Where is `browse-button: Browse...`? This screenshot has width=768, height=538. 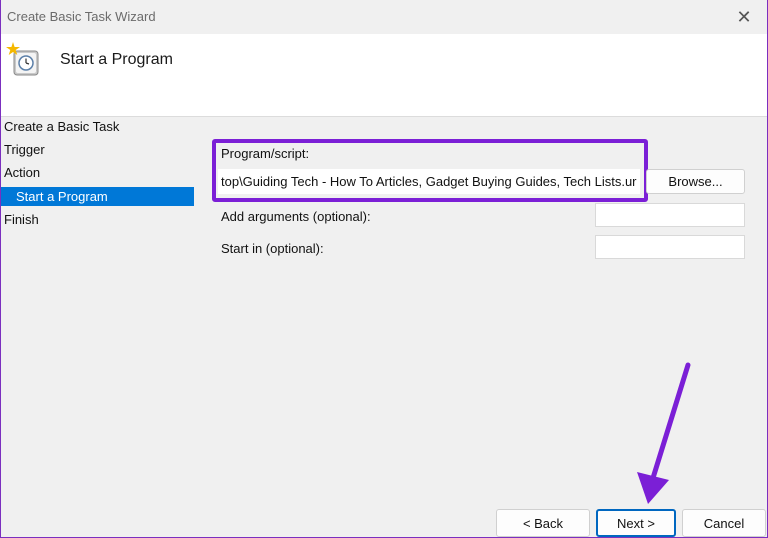 browse-button: Browse... is located at coordinates (695, 181).